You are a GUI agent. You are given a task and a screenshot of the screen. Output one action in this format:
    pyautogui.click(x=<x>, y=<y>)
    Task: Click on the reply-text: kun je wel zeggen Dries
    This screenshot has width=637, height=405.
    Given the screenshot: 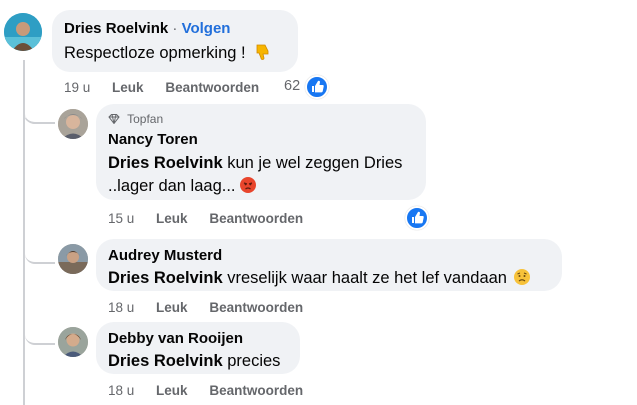 What is the action you would take?
    pyautogui.click(x=312, y=163)
    